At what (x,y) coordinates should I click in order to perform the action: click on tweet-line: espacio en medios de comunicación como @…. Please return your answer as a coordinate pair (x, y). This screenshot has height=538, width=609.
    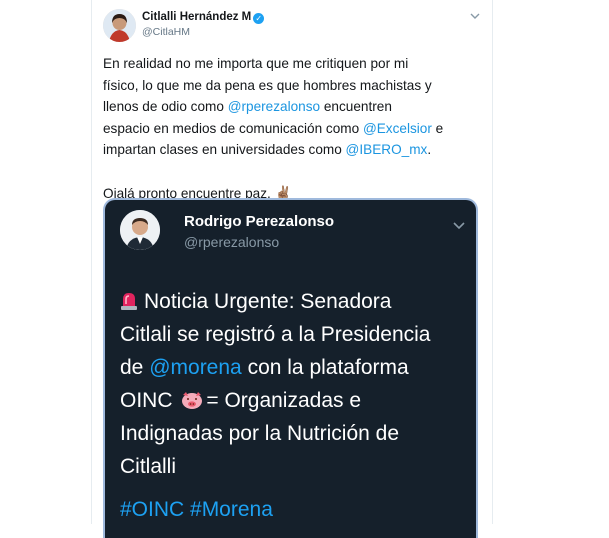
    Looking at the image, I should click on (273, 128).